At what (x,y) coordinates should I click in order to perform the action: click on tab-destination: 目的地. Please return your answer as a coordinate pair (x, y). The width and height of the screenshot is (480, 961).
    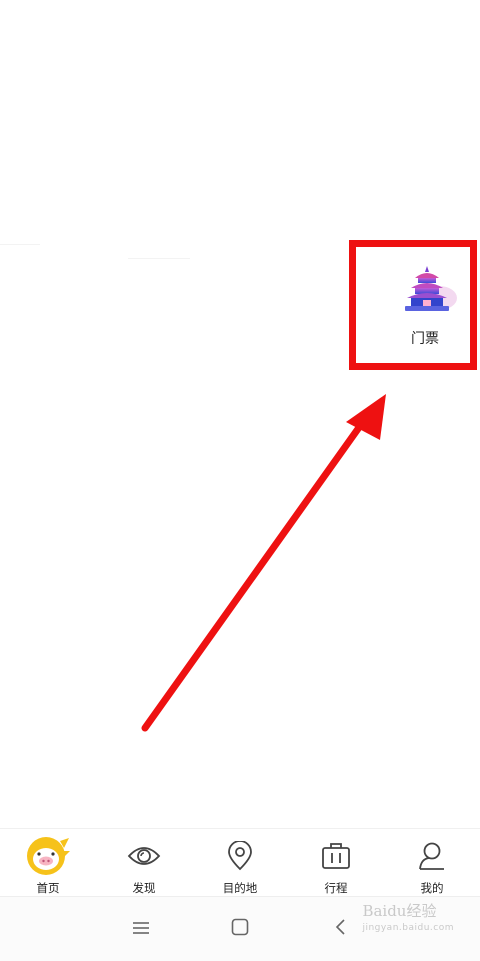
    Looking at the image, I should click on (240, 863).